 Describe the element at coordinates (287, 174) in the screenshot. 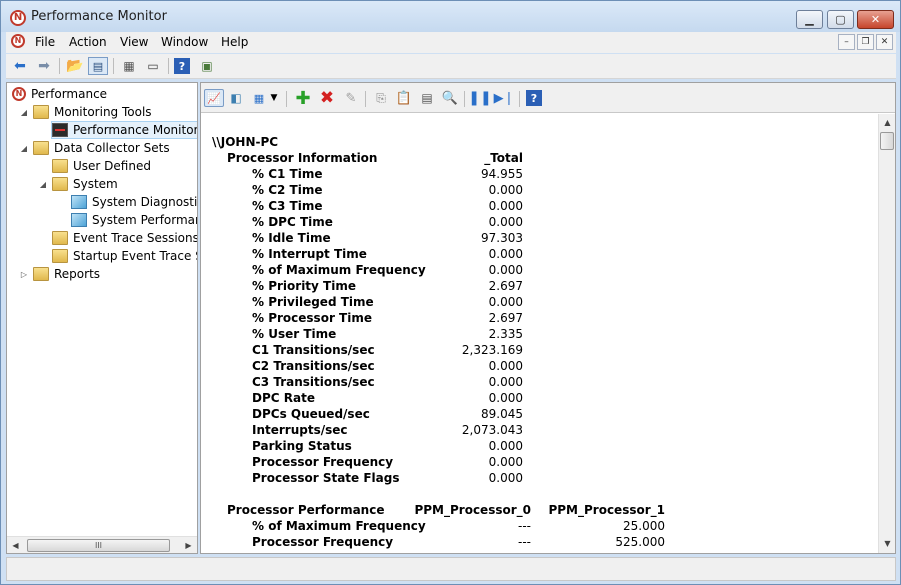

I see `counter-label: % C1 Time` at that location.